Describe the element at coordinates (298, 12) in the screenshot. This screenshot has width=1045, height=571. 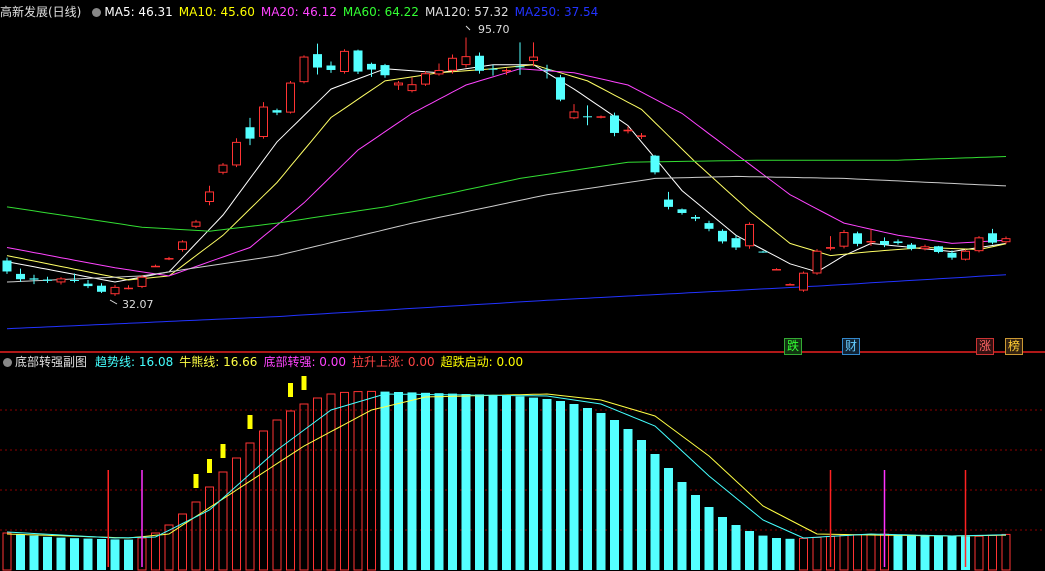
I see `ma20-label: MA20: 46.12` at that location.